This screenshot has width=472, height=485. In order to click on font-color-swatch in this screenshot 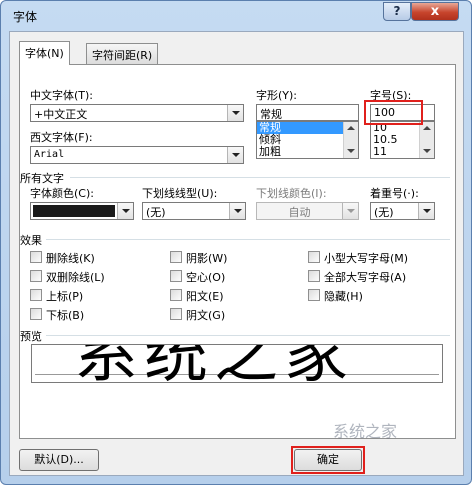, I will do `click(74, 211)`.